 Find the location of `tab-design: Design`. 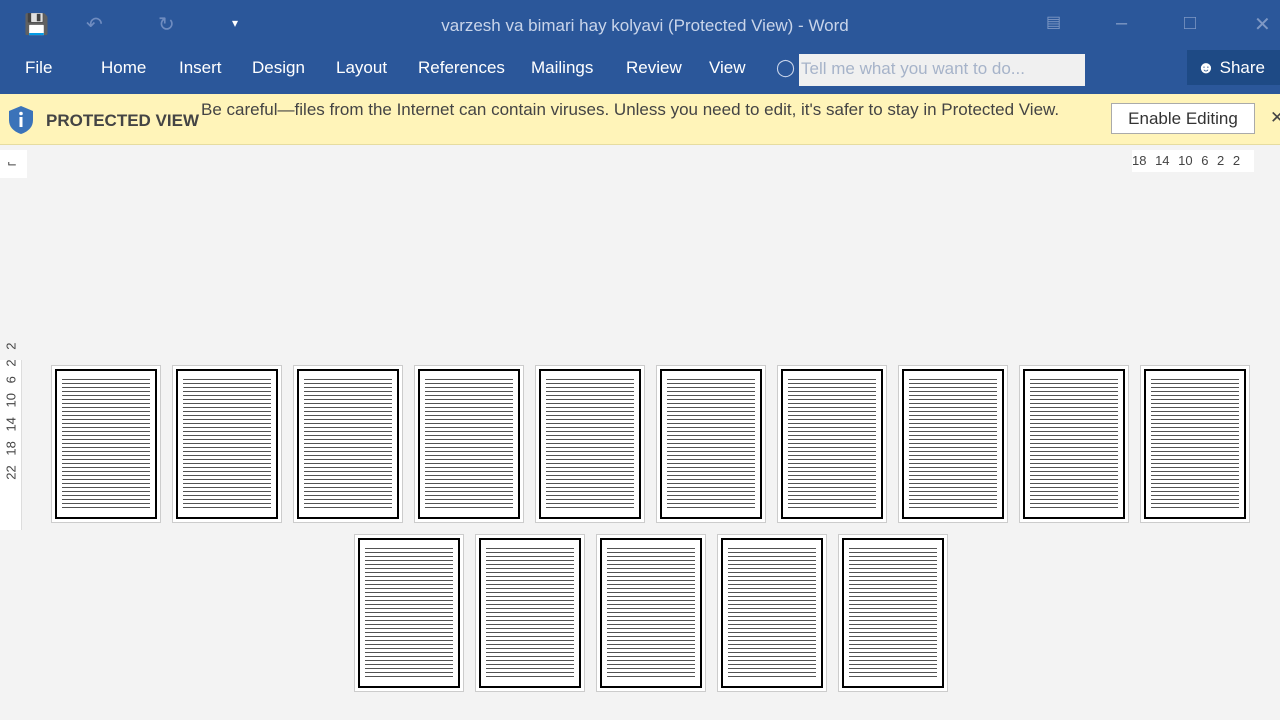

tab-design: Design is located at coordinates (278, 68).